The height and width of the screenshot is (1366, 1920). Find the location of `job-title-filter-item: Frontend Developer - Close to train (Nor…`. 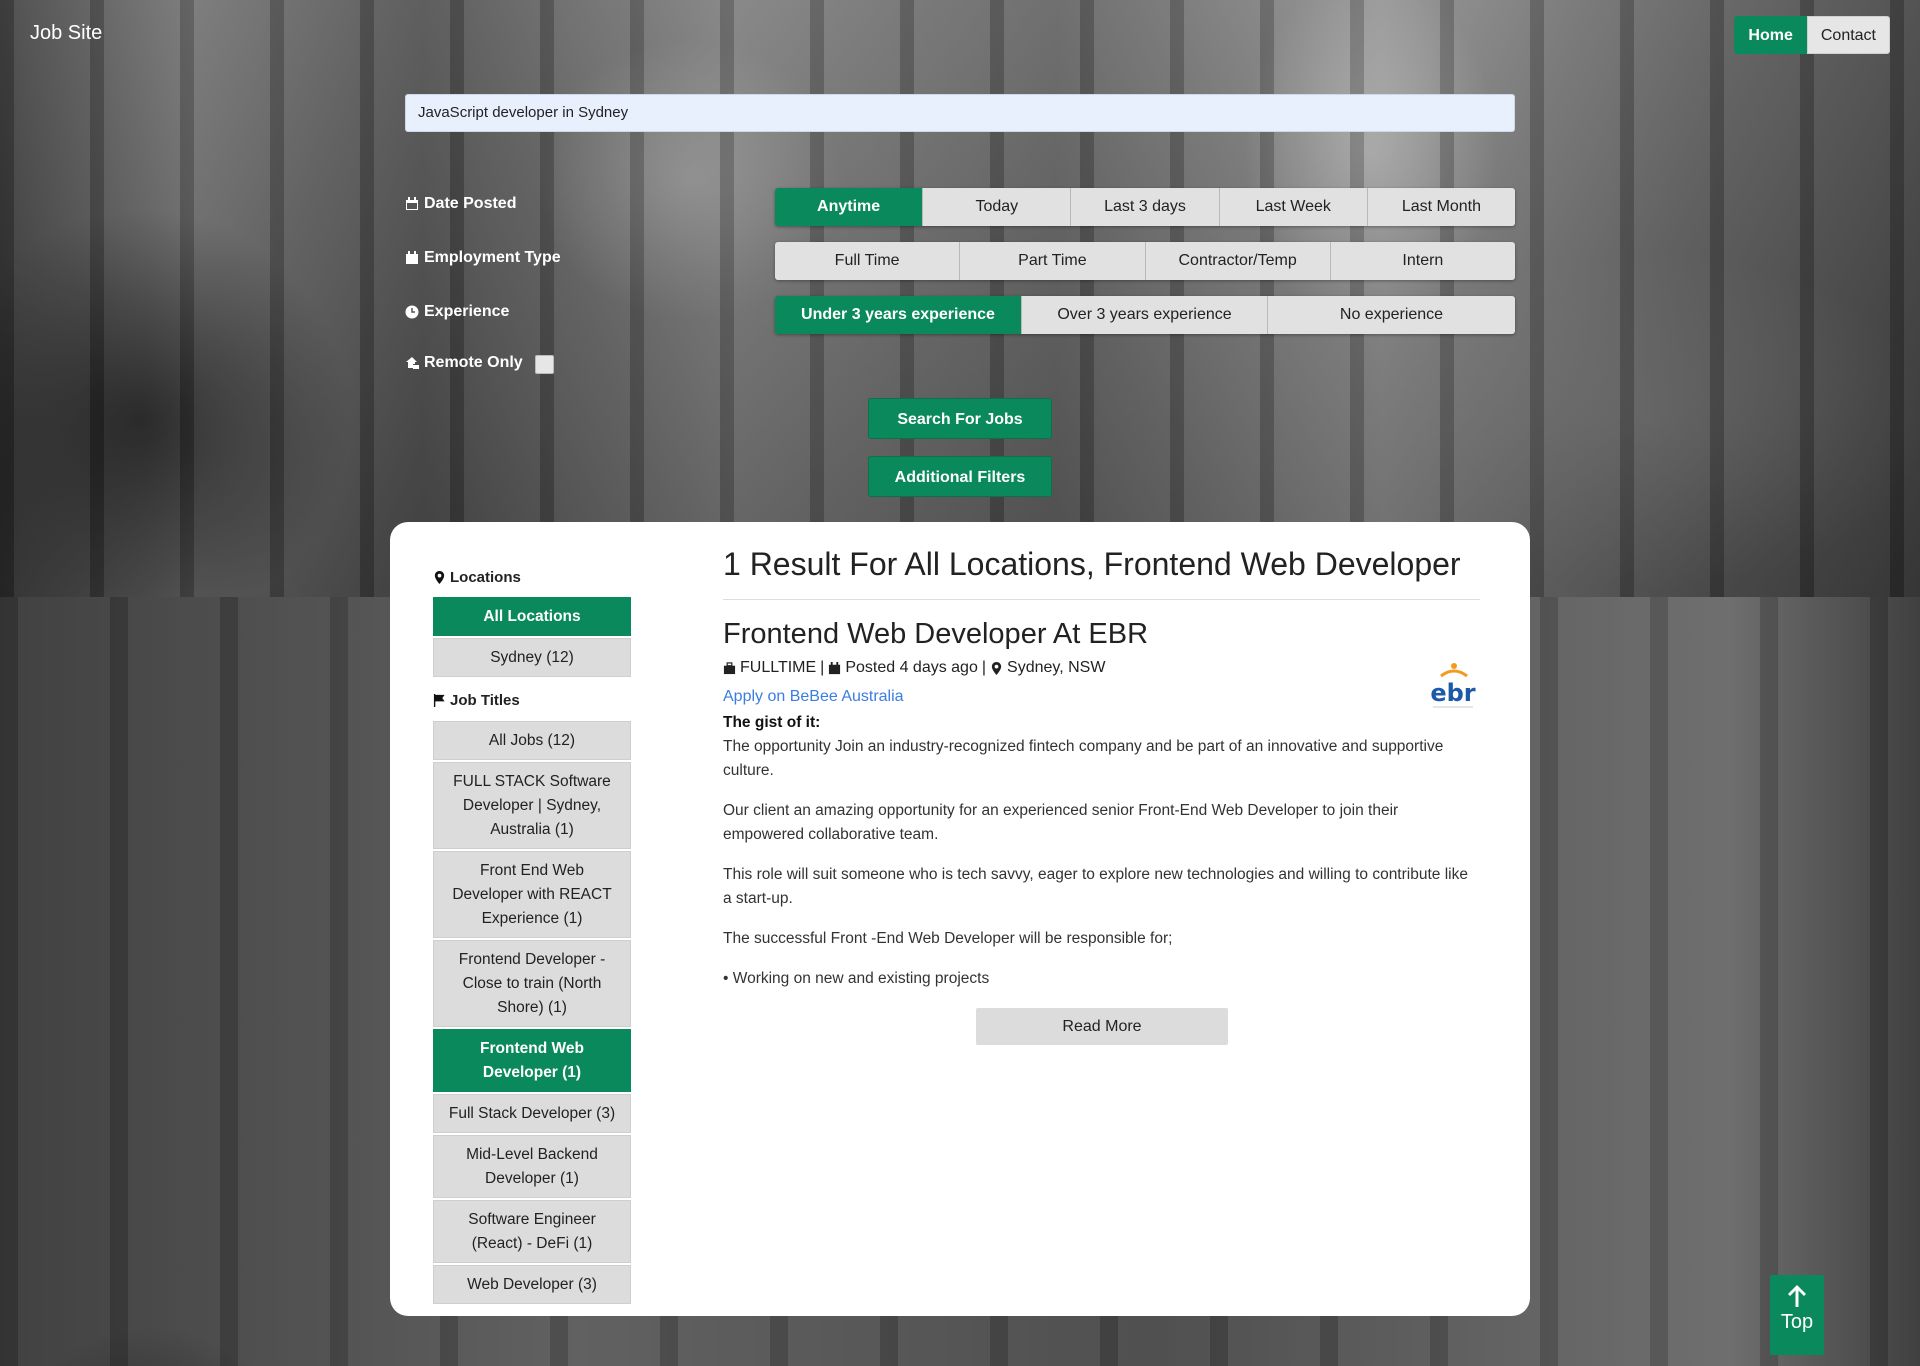

job-title-filter-item: Frontend Developer - Close to train (Nor… is located at coordinates (532, 983).